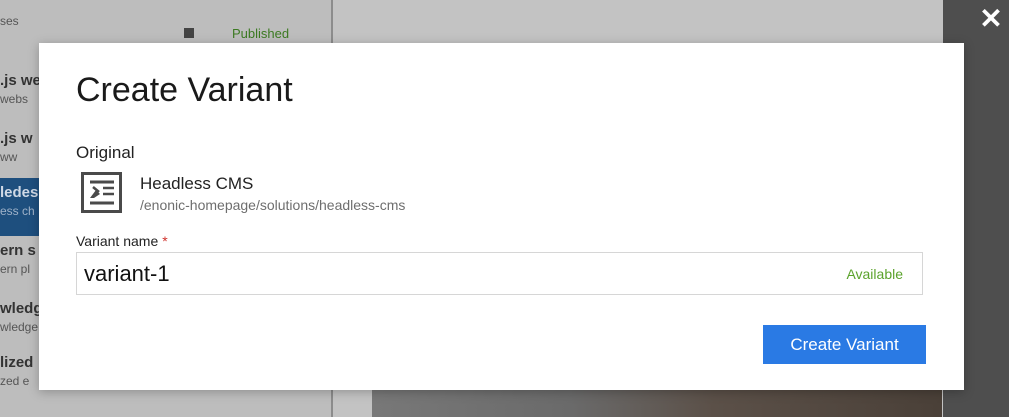  What do you see at coordinates (21, 308) in the screenshot?
I see `list-item-title: wledg` at bounding box center [21, 308].